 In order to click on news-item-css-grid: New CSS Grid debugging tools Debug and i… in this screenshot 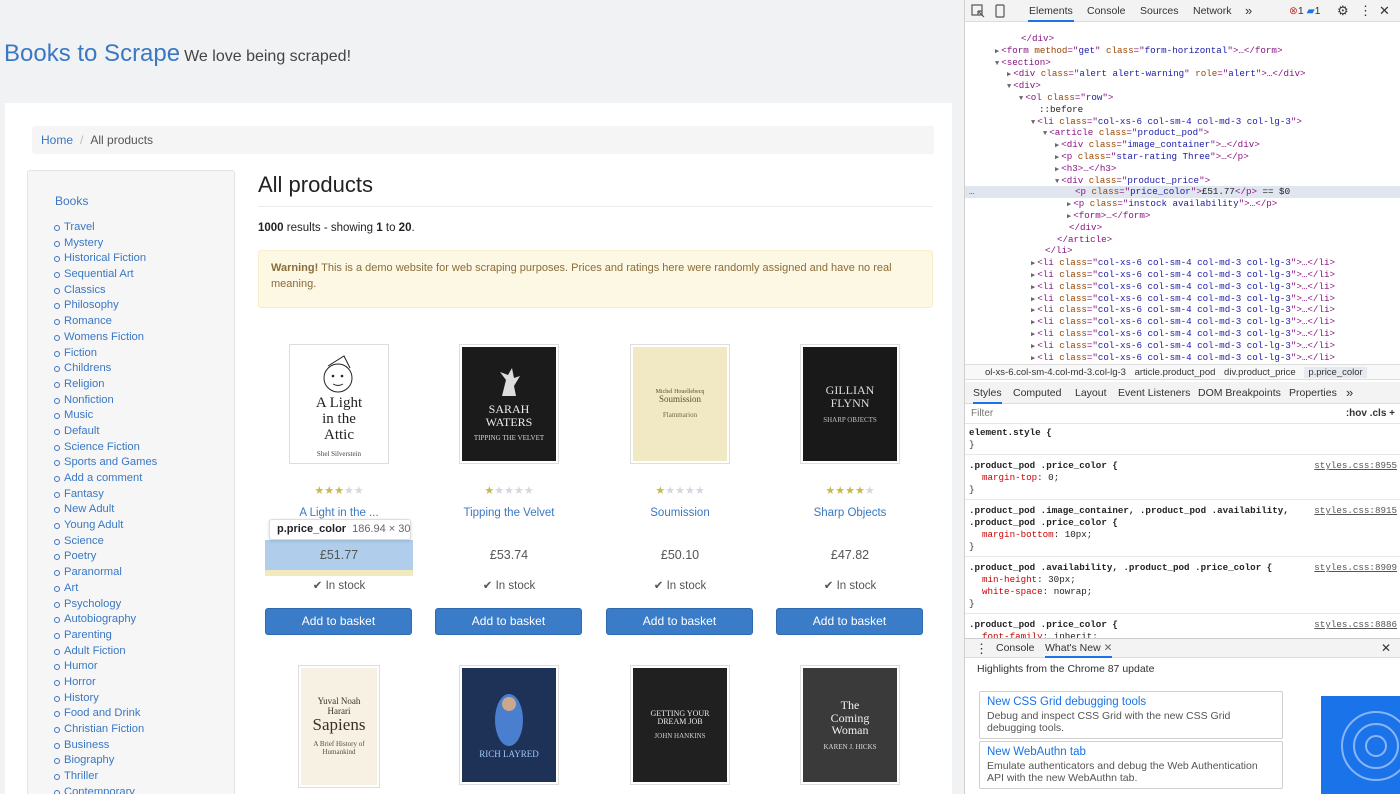, I will do `click(1131, 715)`.